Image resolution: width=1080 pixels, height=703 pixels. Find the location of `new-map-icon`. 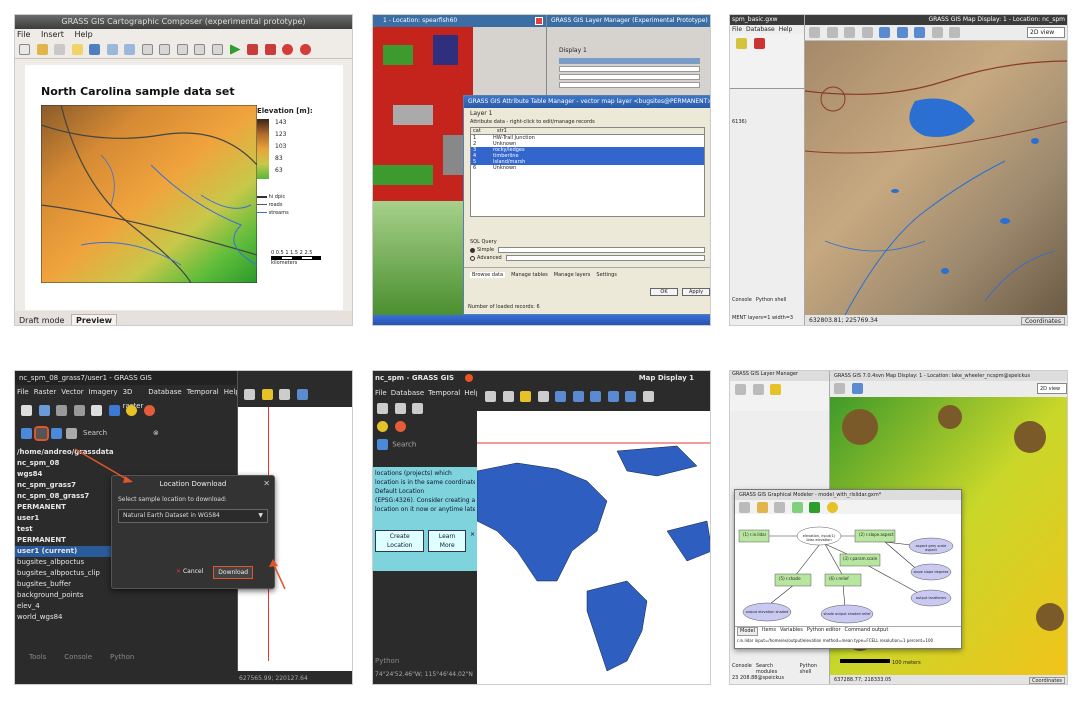

new-map-icon is located at coordinates (26, 410).